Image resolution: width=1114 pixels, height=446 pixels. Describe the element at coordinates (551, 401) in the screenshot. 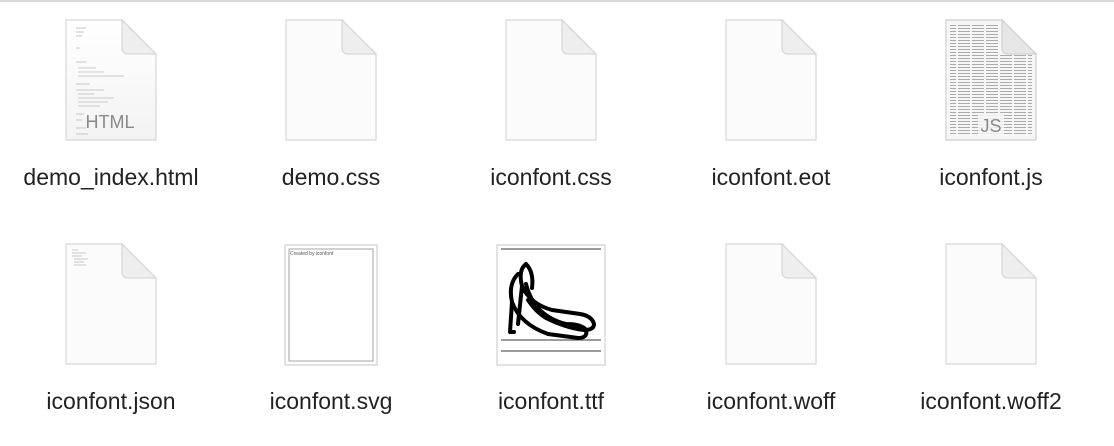

I see `file-name: iconfont.ttf` at that location.